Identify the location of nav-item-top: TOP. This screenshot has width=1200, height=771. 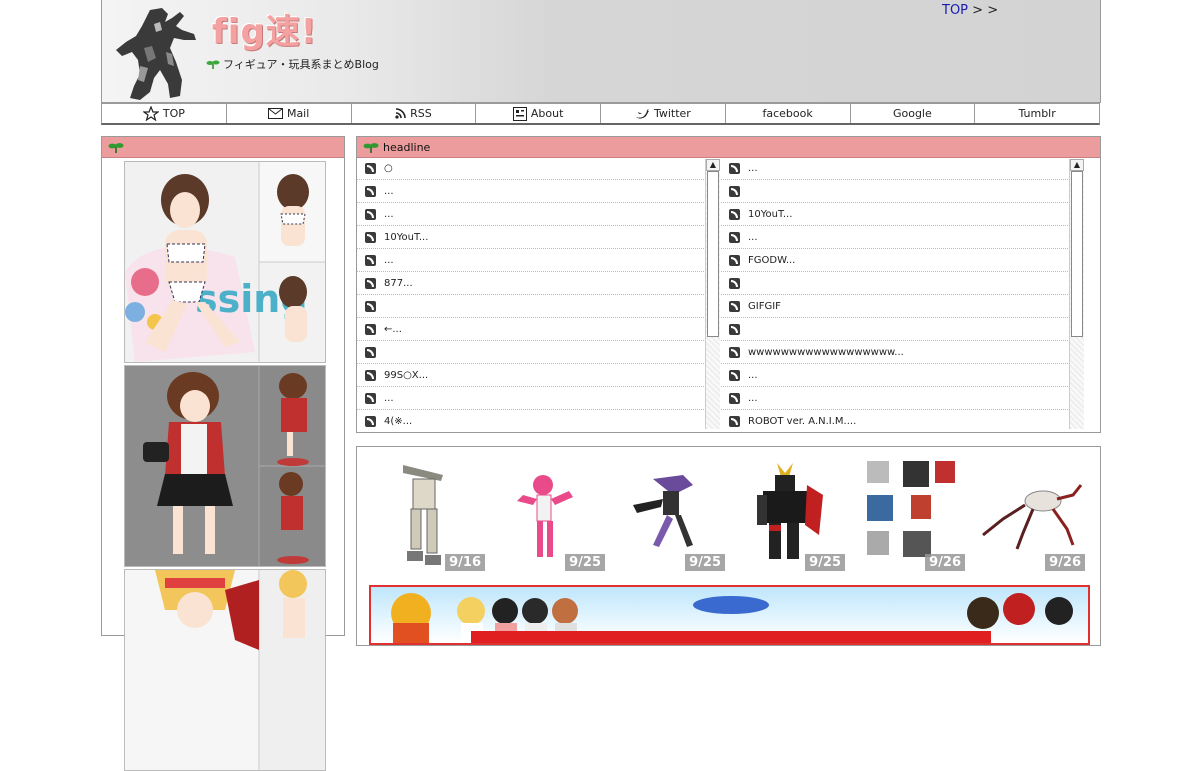
(164, 113).